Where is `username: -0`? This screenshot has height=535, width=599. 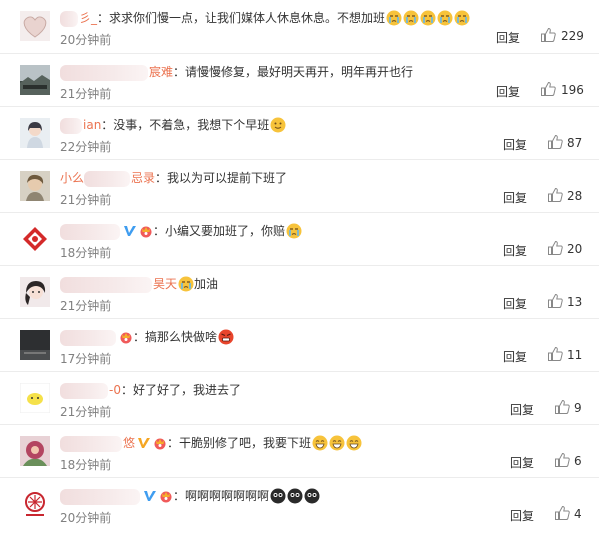
username: -0 is located at coordinates (115, 390).